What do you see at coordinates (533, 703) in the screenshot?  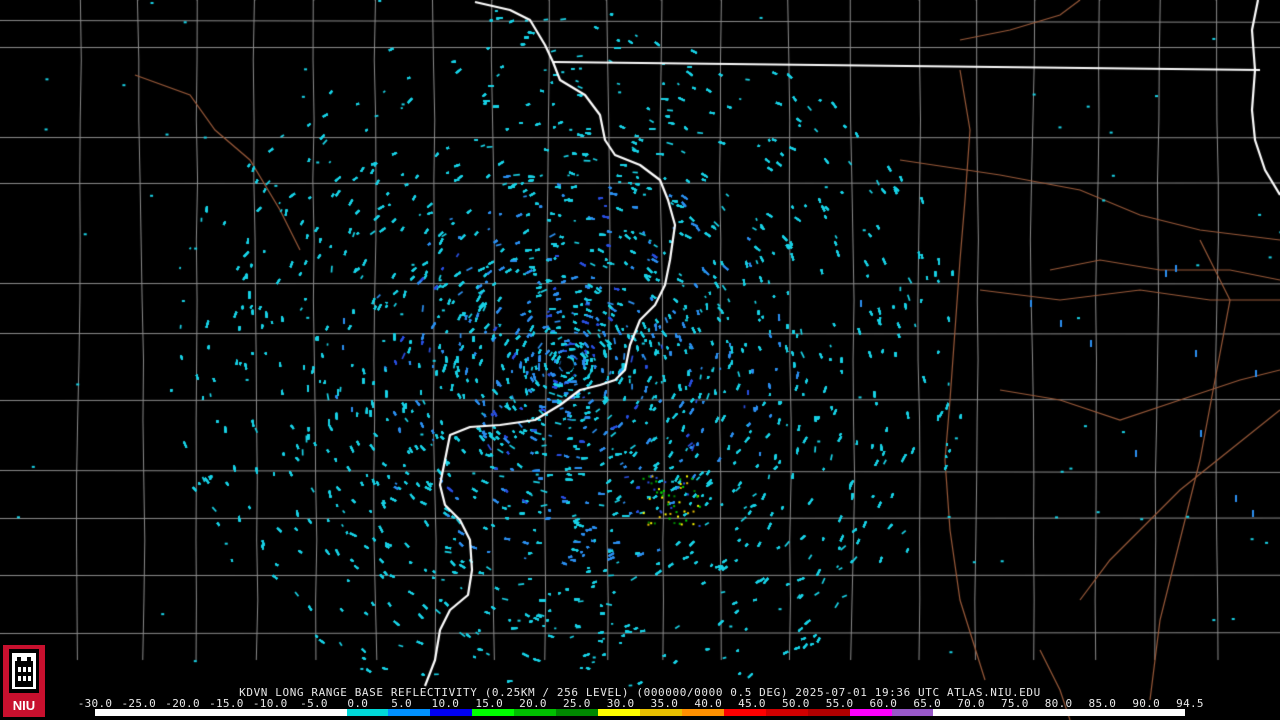 I see `legend-tick: 20.0` at bounding box center [533, 703].